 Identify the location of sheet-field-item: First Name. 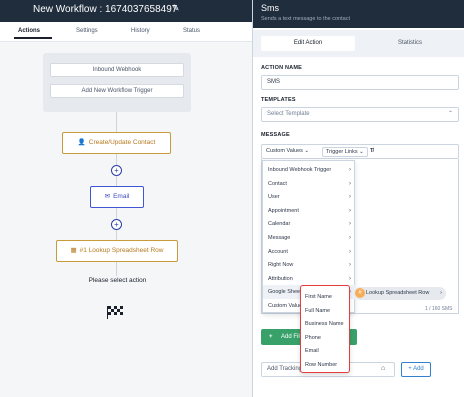
(325, 297).